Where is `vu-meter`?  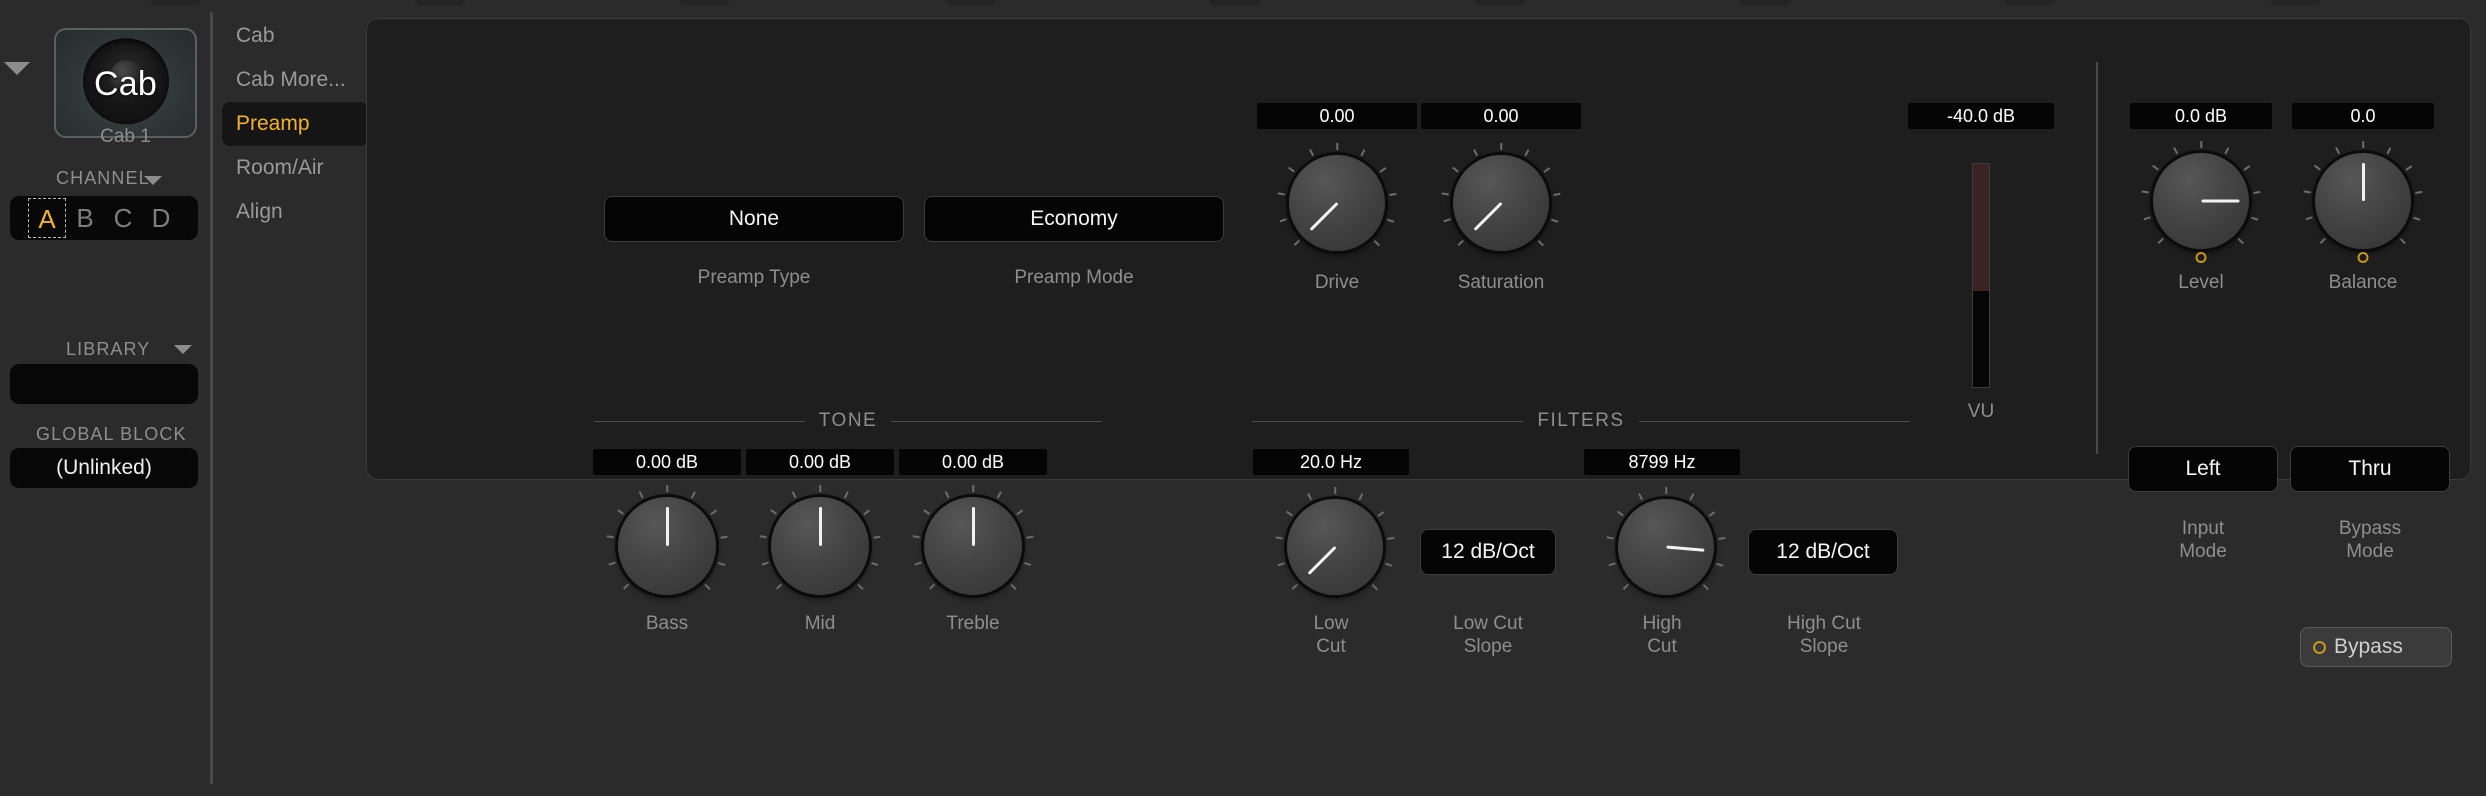
vu-meter is located at coordinates (1981, 275).